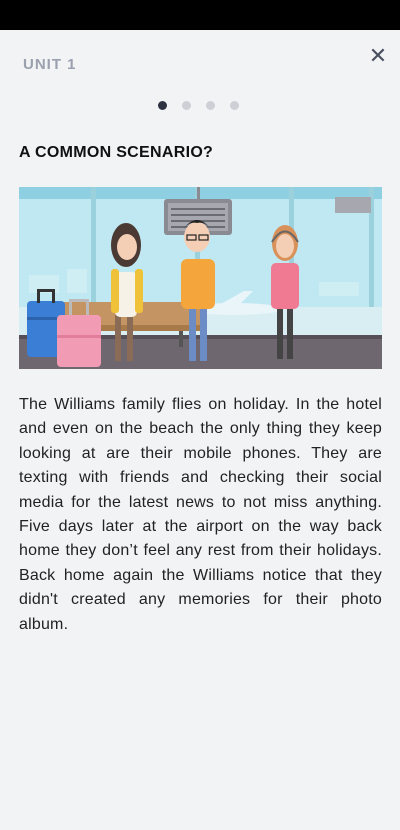  I want to click on page-indicator, so click(198, 105).